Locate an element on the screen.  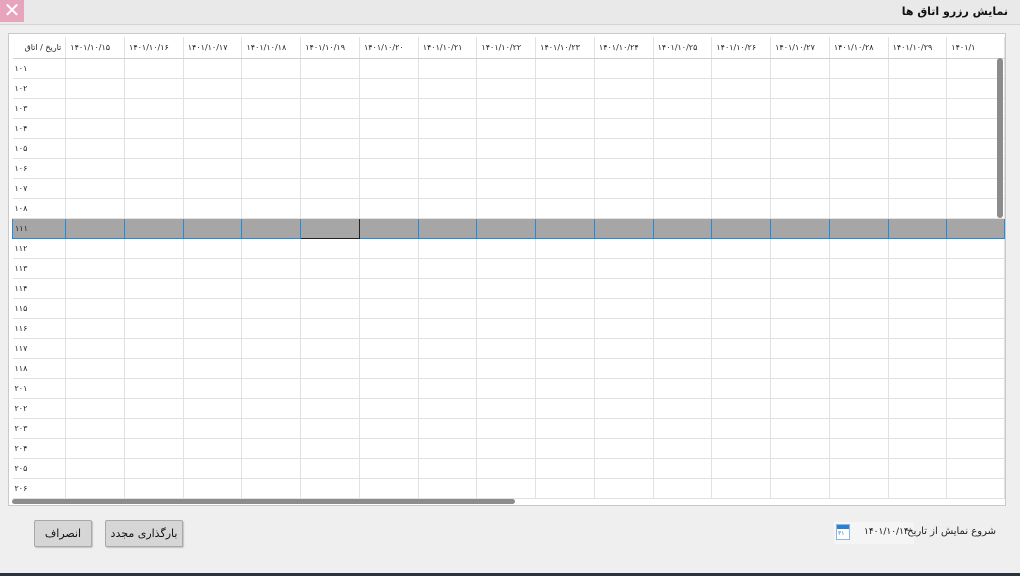
room-label: ۱۱۵ is located at coordinates (39, 308).